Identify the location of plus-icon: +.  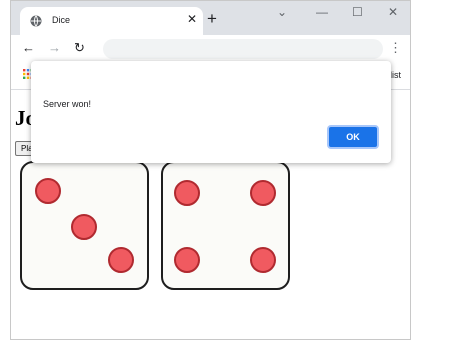
(212, 18).